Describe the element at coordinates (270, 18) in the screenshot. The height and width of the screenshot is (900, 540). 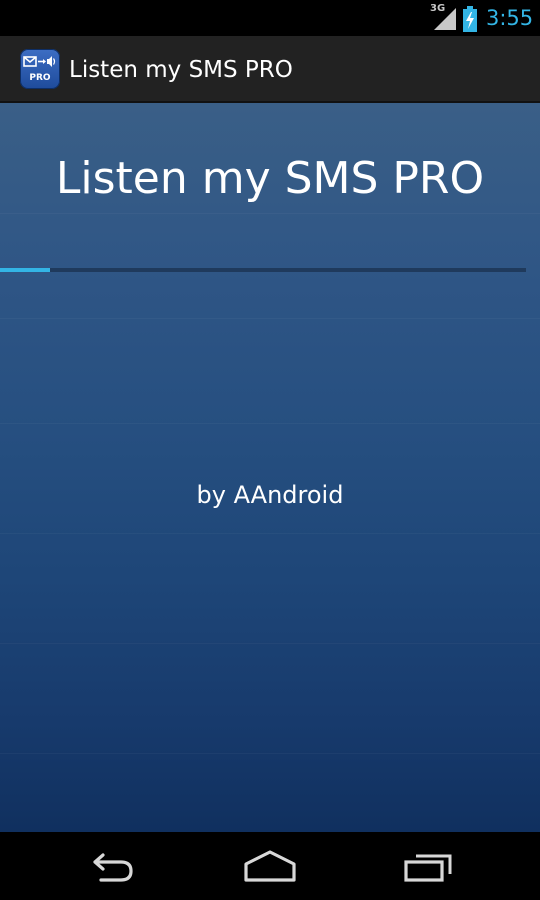
I see `status-bar: 3G 3:55` at that location.